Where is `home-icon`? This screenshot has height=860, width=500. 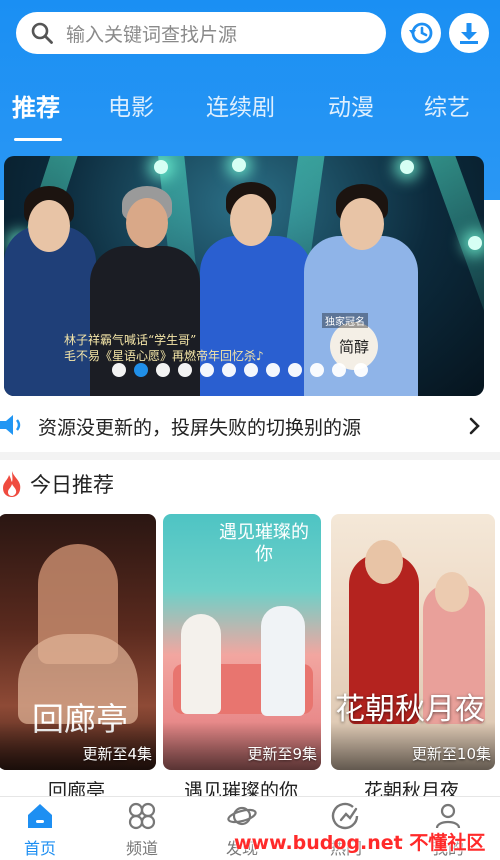
home-icon is located at coordinates (40, 816).